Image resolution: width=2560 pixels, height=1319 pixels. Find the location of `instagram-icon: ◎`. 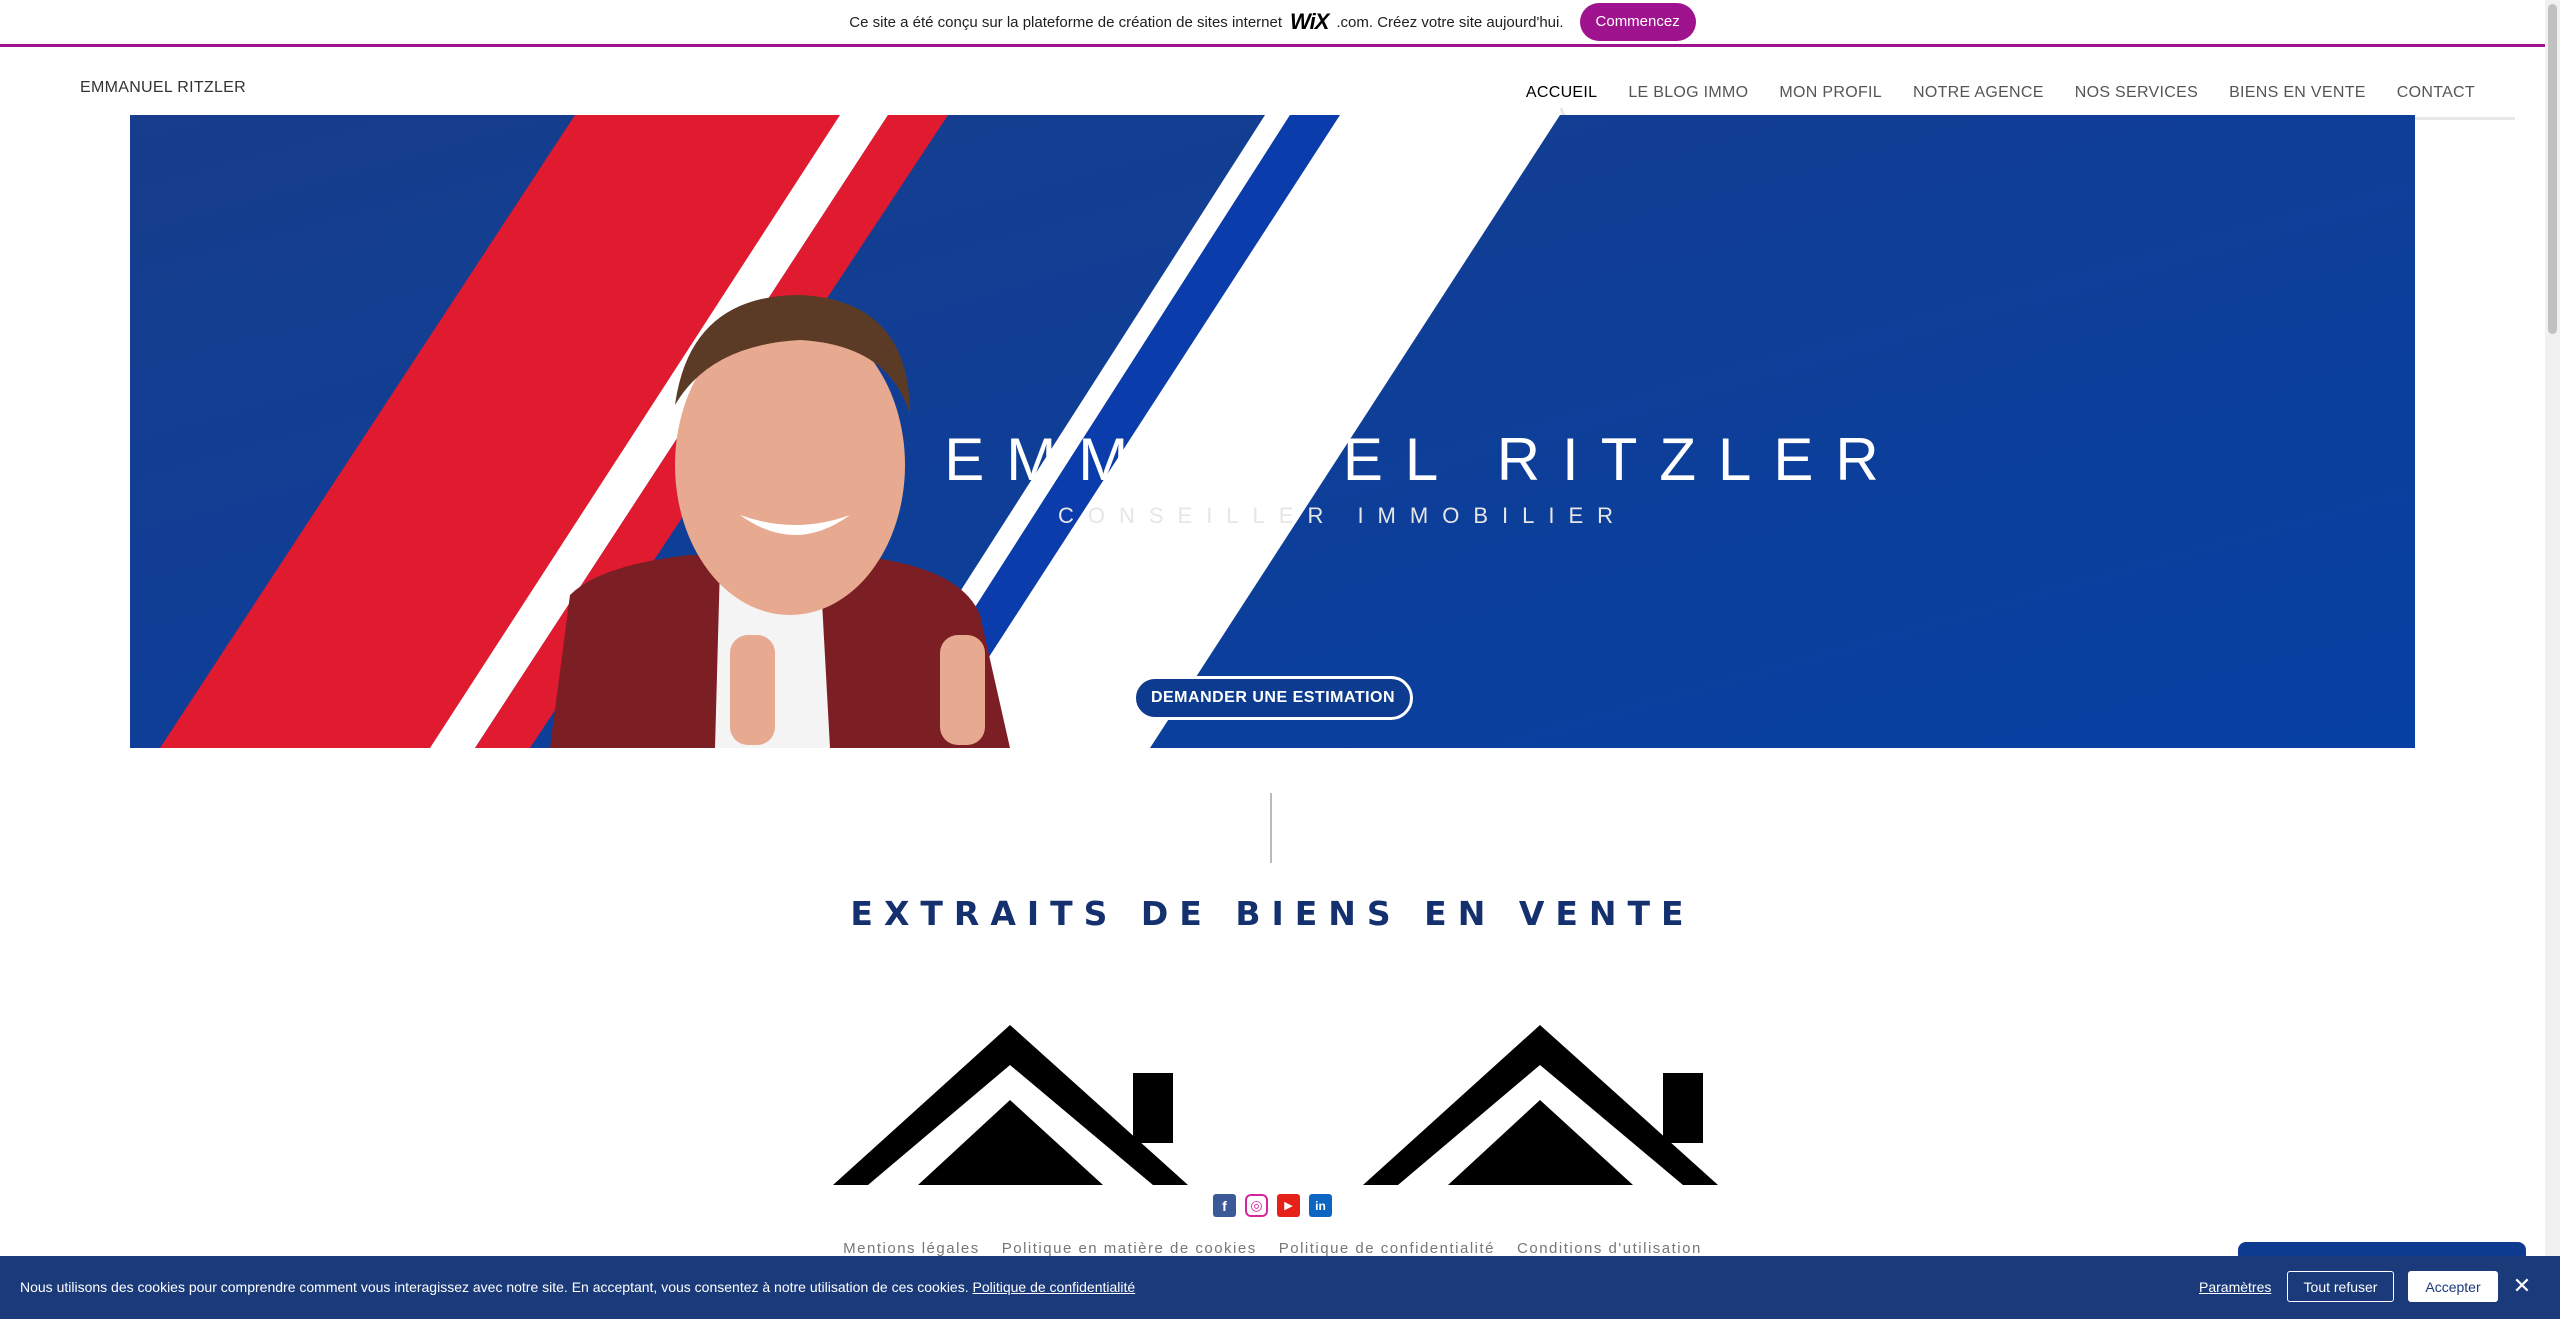

instagram-icon: ◎ is located at coordinates (1256, 1205).